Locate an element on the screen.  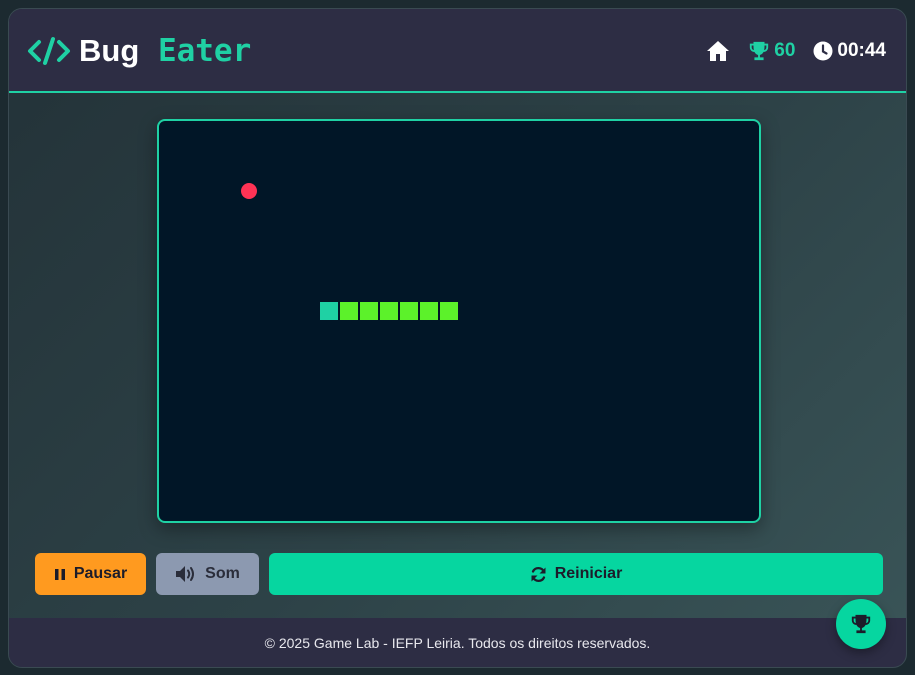
restart-button: Reiniciar is located at coordinates (576, 574).